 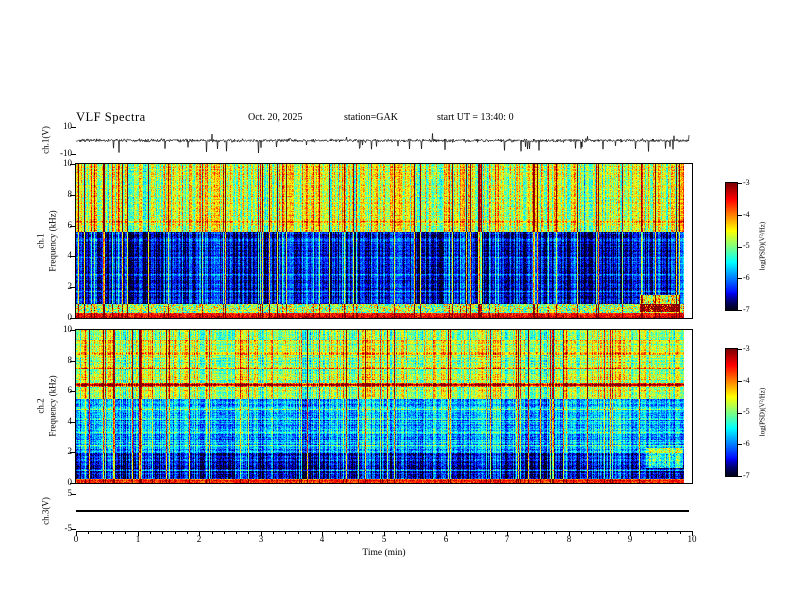 What do you see at coordinates (630, 539) in the screenshot?
I see `x-tick-label: 9` at bounding box center [630, 539].